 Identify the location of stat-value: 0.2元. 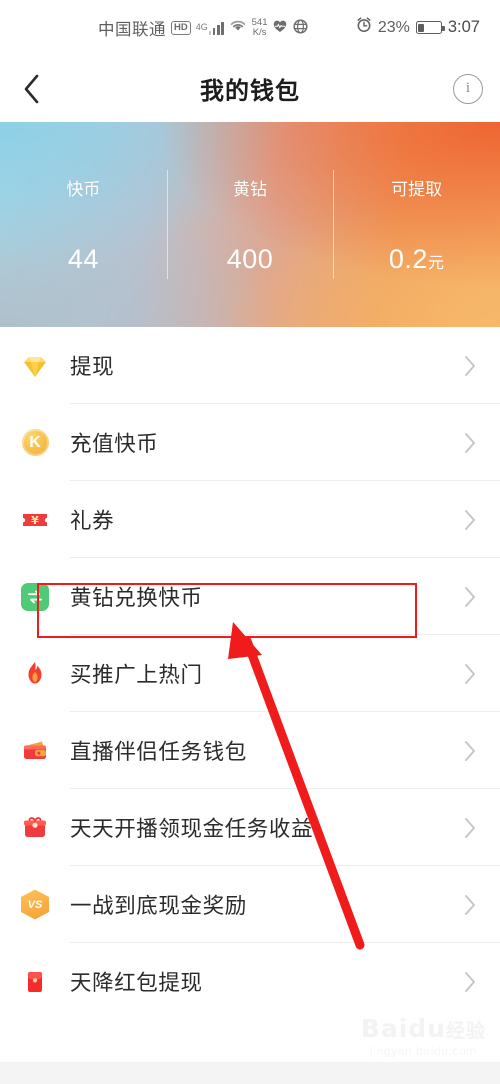
(417, 259).